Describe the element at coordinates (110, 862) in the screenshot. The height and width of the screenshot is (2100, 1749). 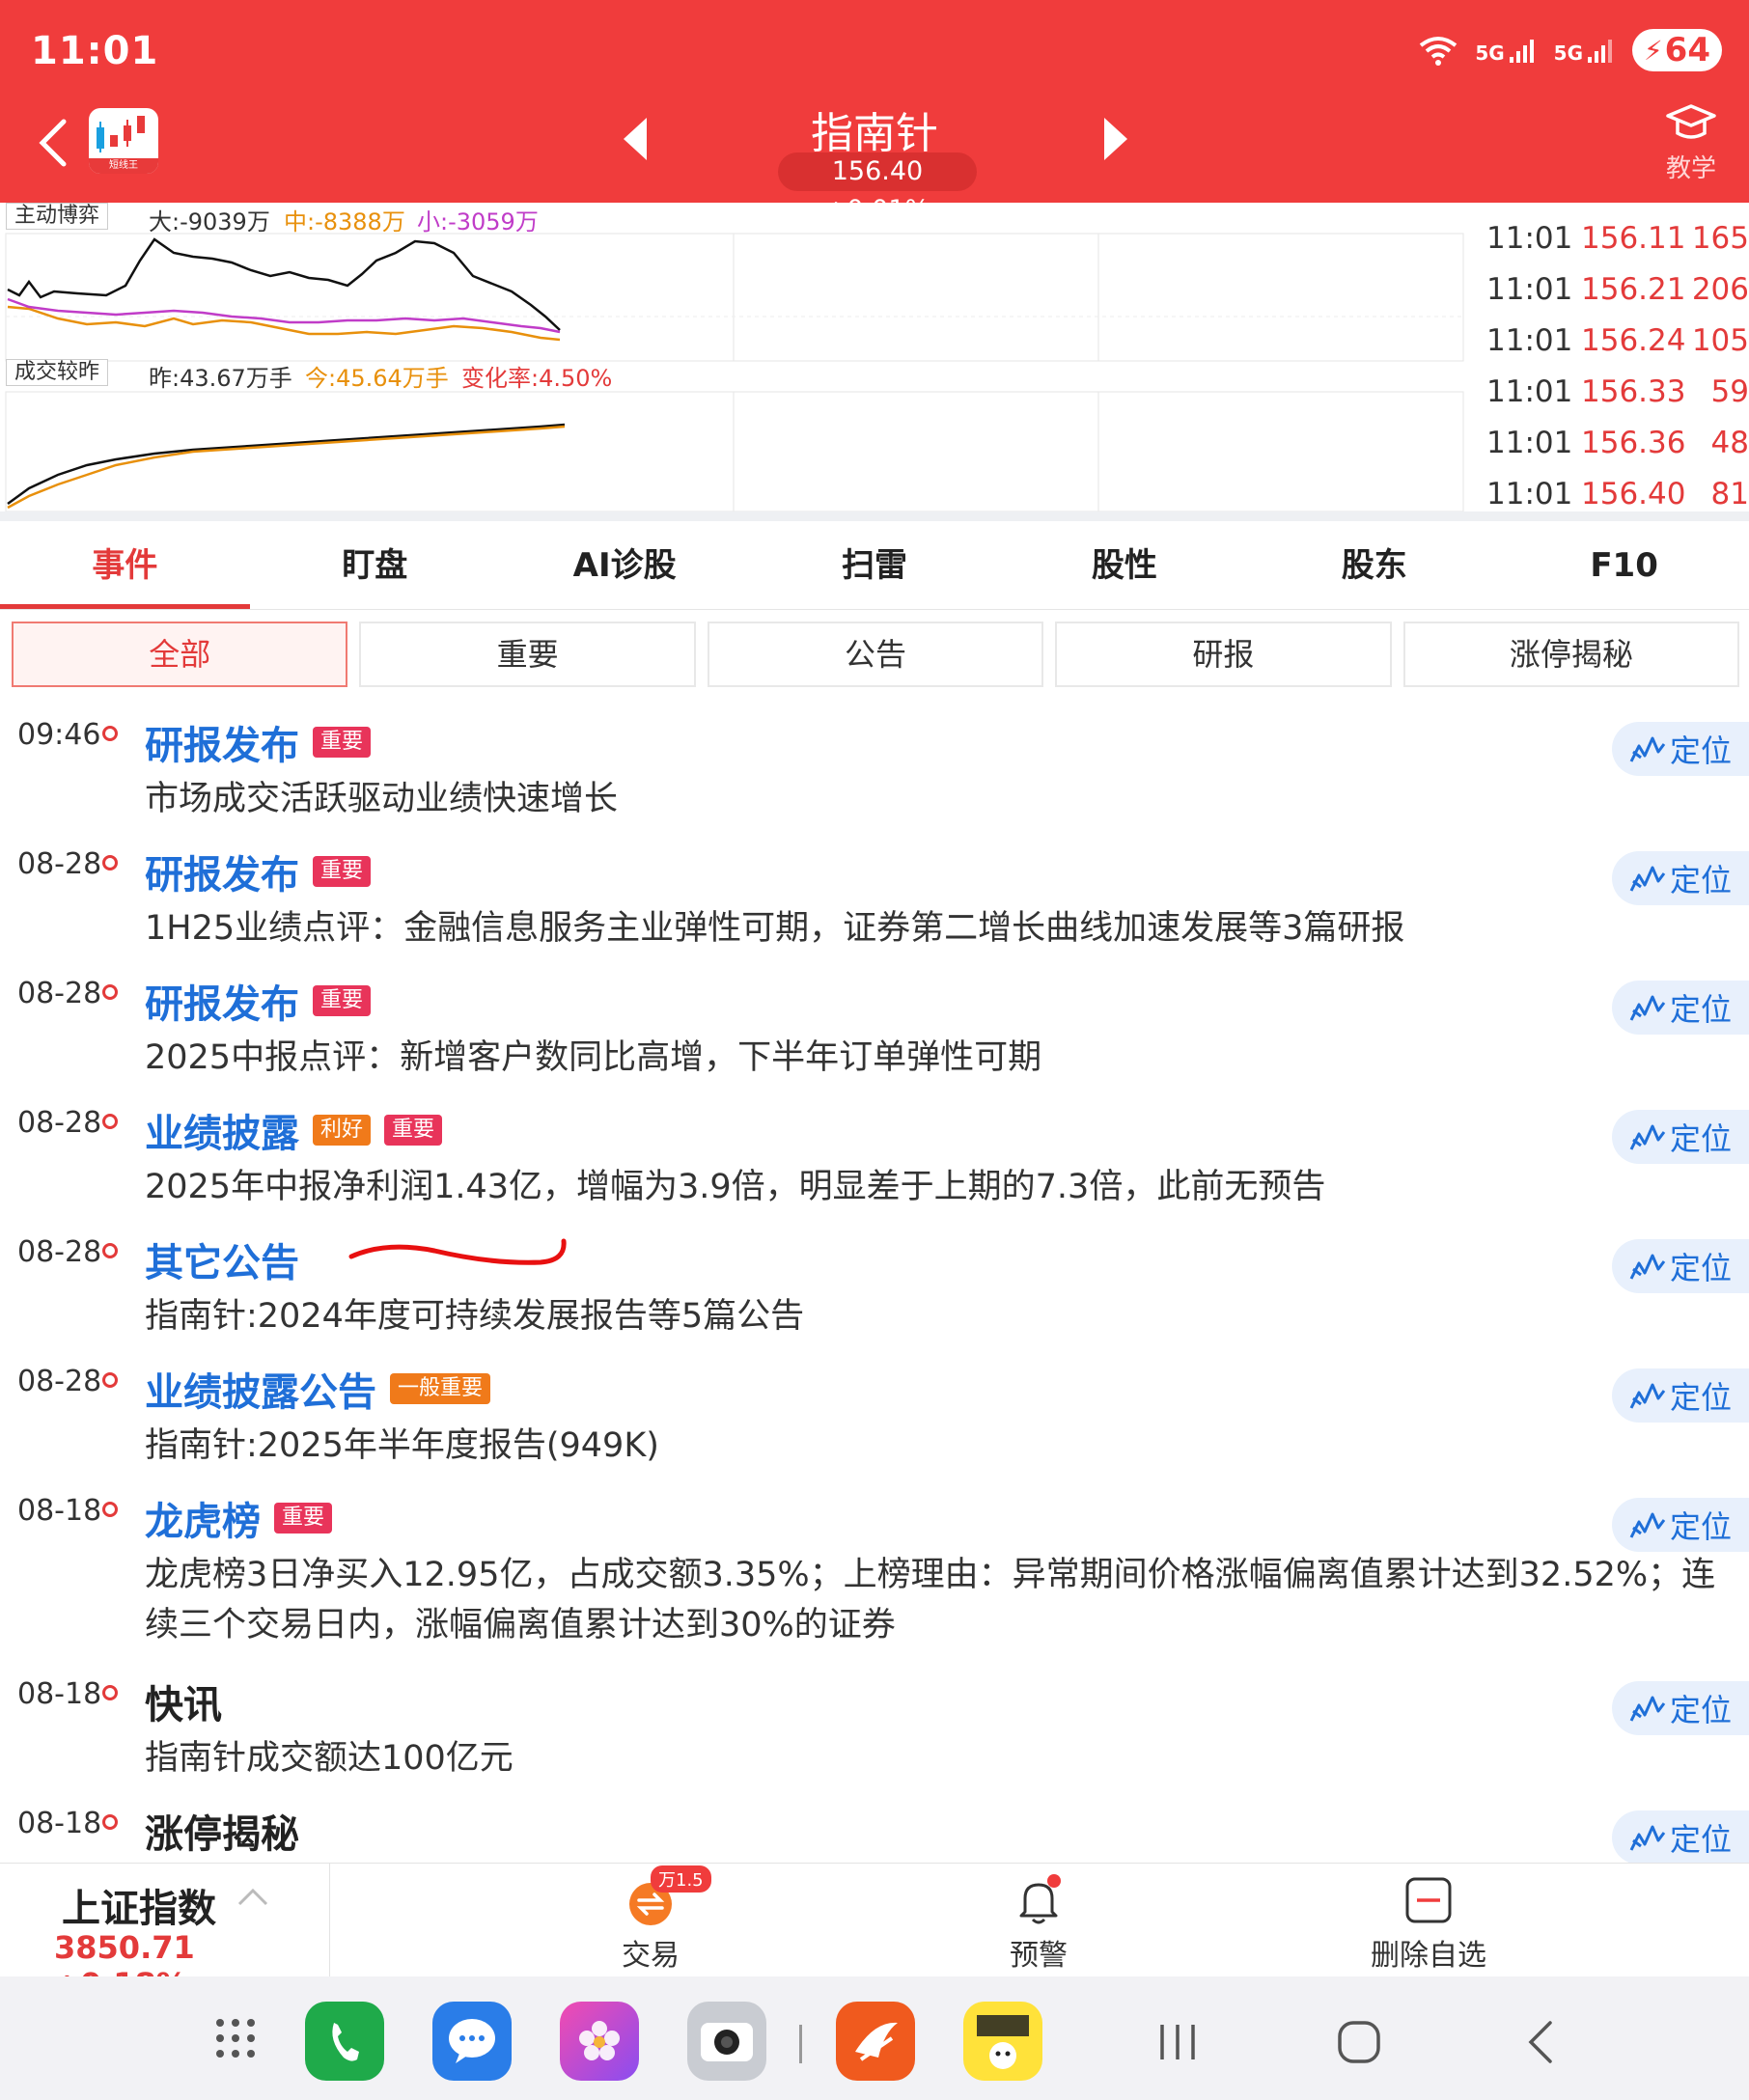
I see `timeline-dot` at that location.